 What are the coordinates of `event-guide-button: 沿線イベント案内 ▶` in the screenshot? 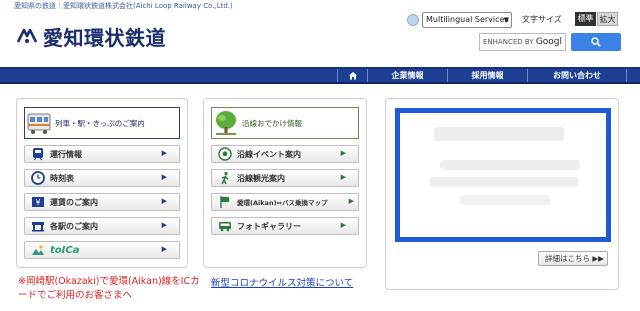 It's located at (285, 154).